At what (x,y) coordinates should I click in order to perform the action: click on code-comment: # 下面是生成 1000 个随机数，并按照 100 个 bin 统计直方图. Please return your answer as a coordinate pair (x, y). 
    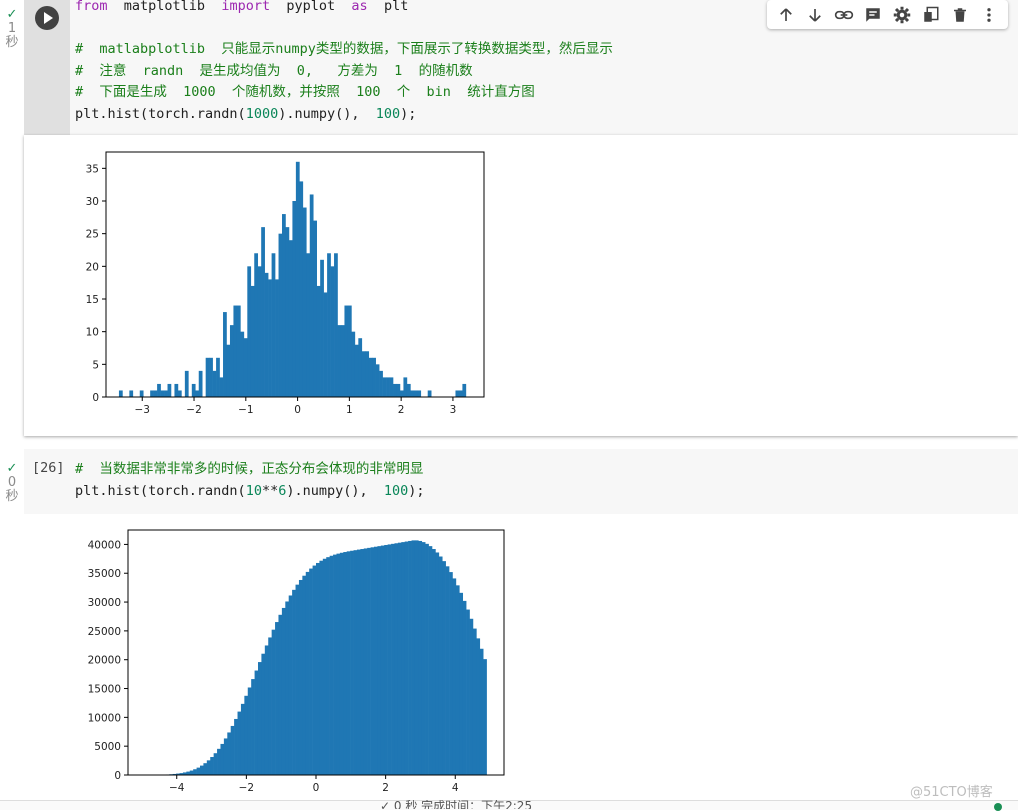
    Looking at the image, I should click on (305, 92).